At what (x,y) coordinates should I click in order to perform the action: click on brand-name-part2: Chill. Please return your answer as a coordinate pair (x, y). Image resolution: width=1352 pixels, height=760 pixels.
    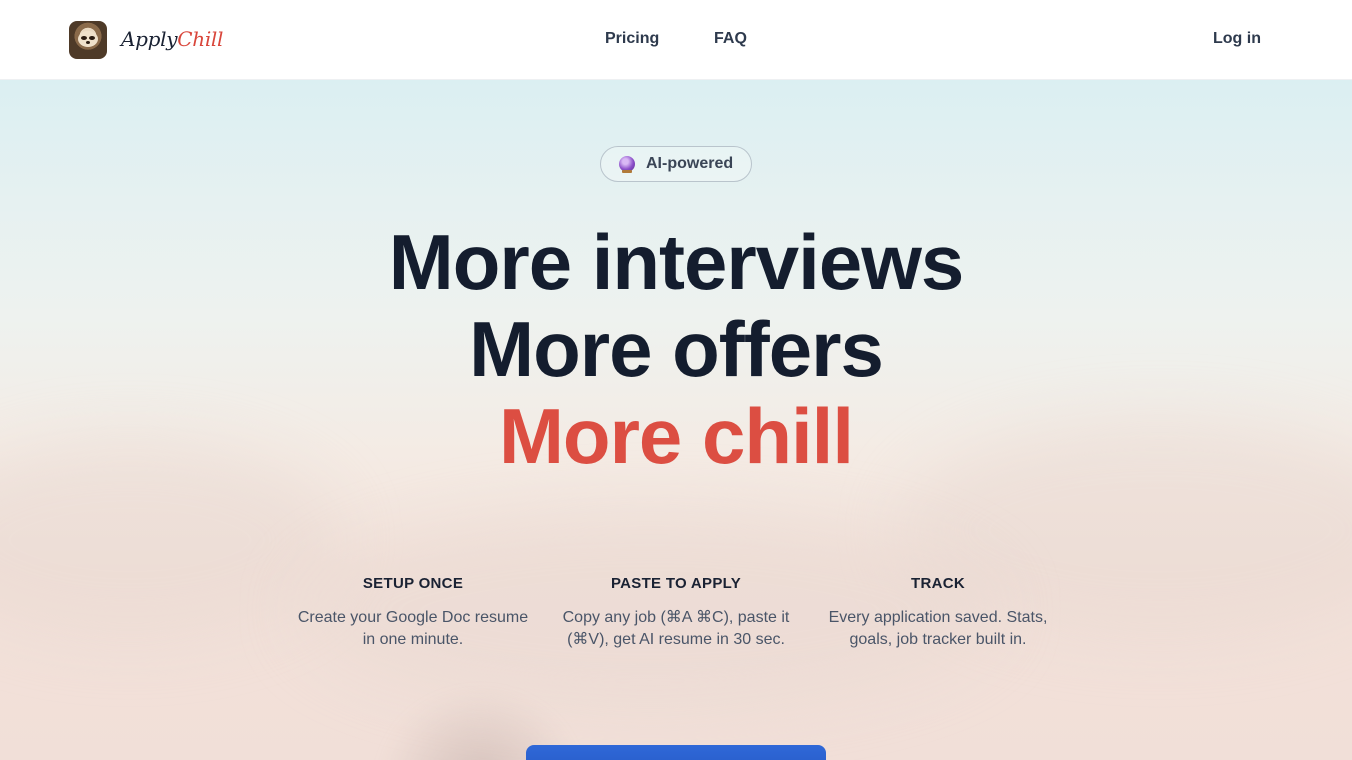
    Looking at the image, I should click on (200, 39).